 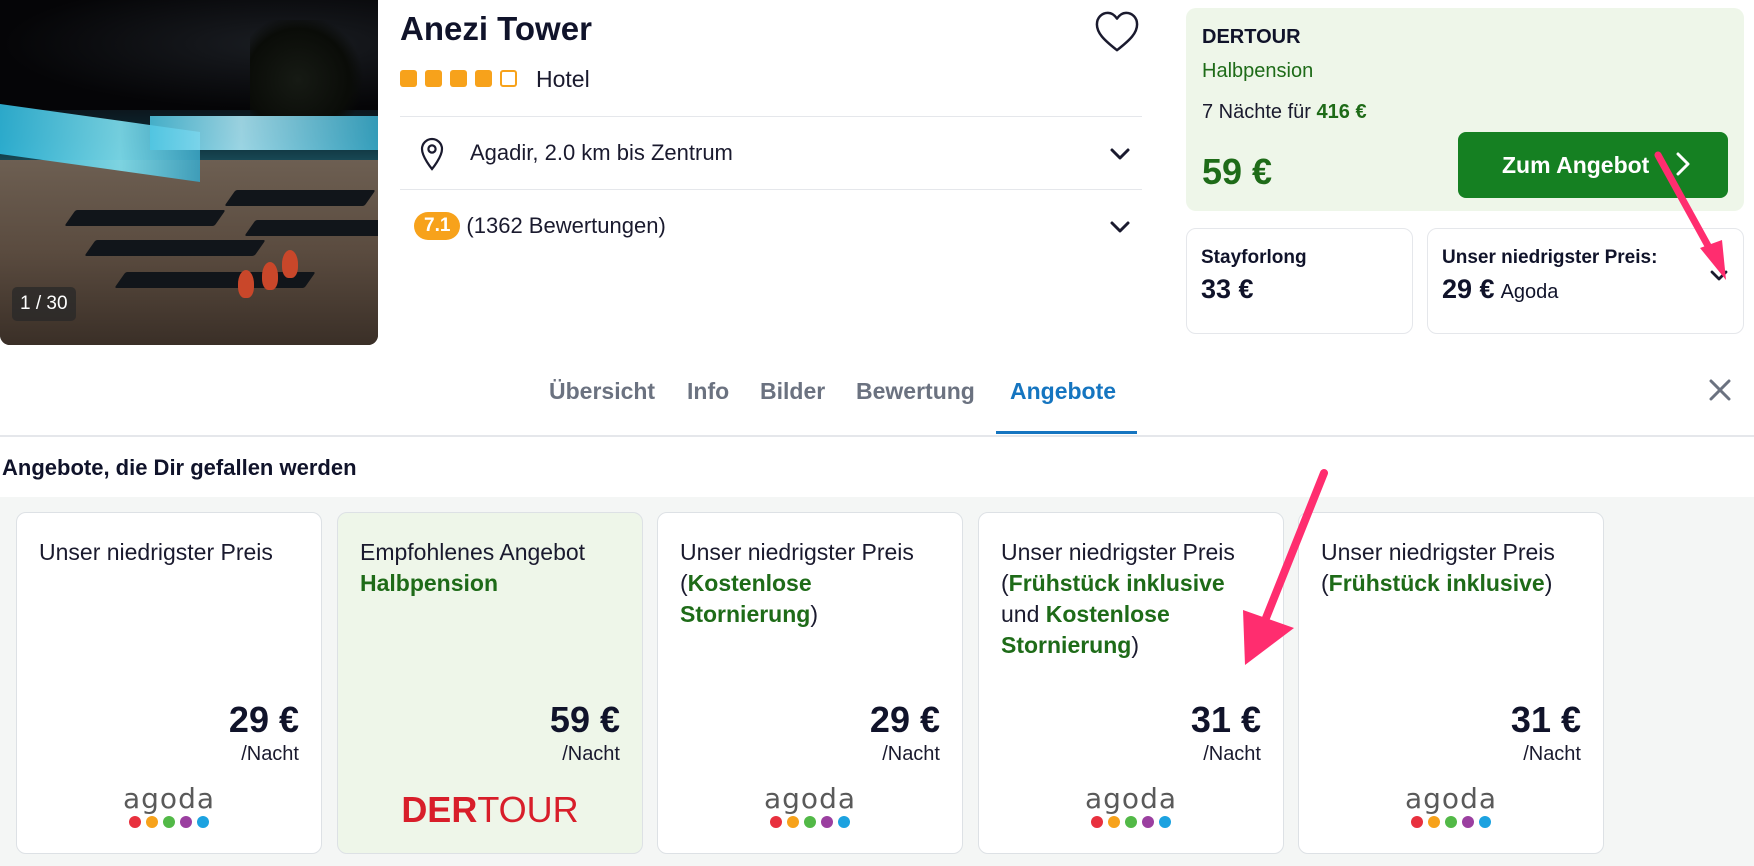 I want to click on mini-offer-price-row: 29 € Agoda, so click(x=1500, y=289).